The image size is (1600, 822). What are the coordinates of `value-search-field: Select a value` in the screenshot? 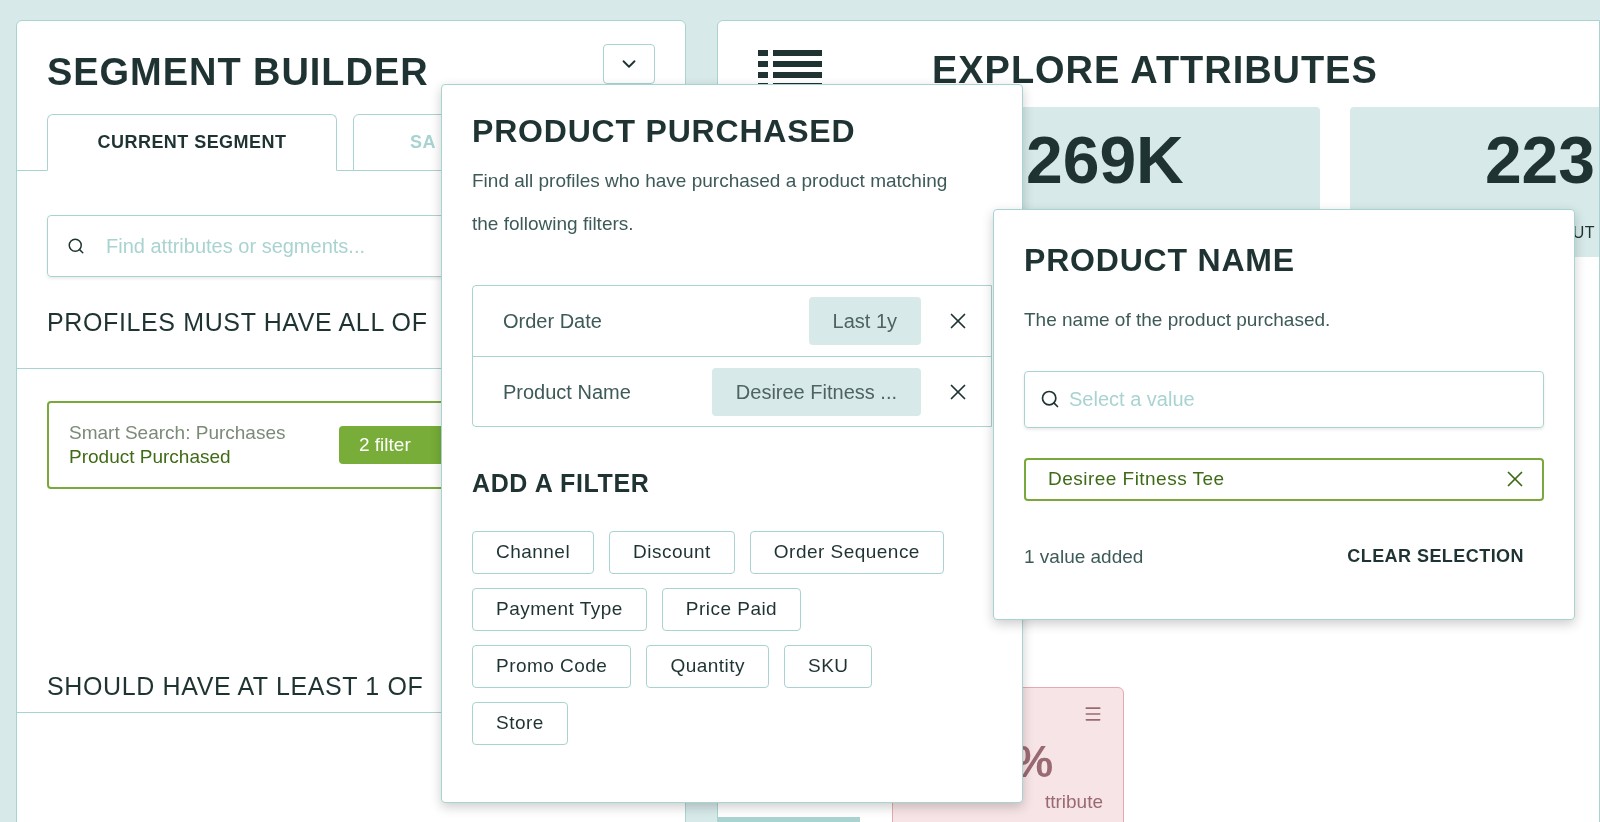 It's located at (1284, 399).